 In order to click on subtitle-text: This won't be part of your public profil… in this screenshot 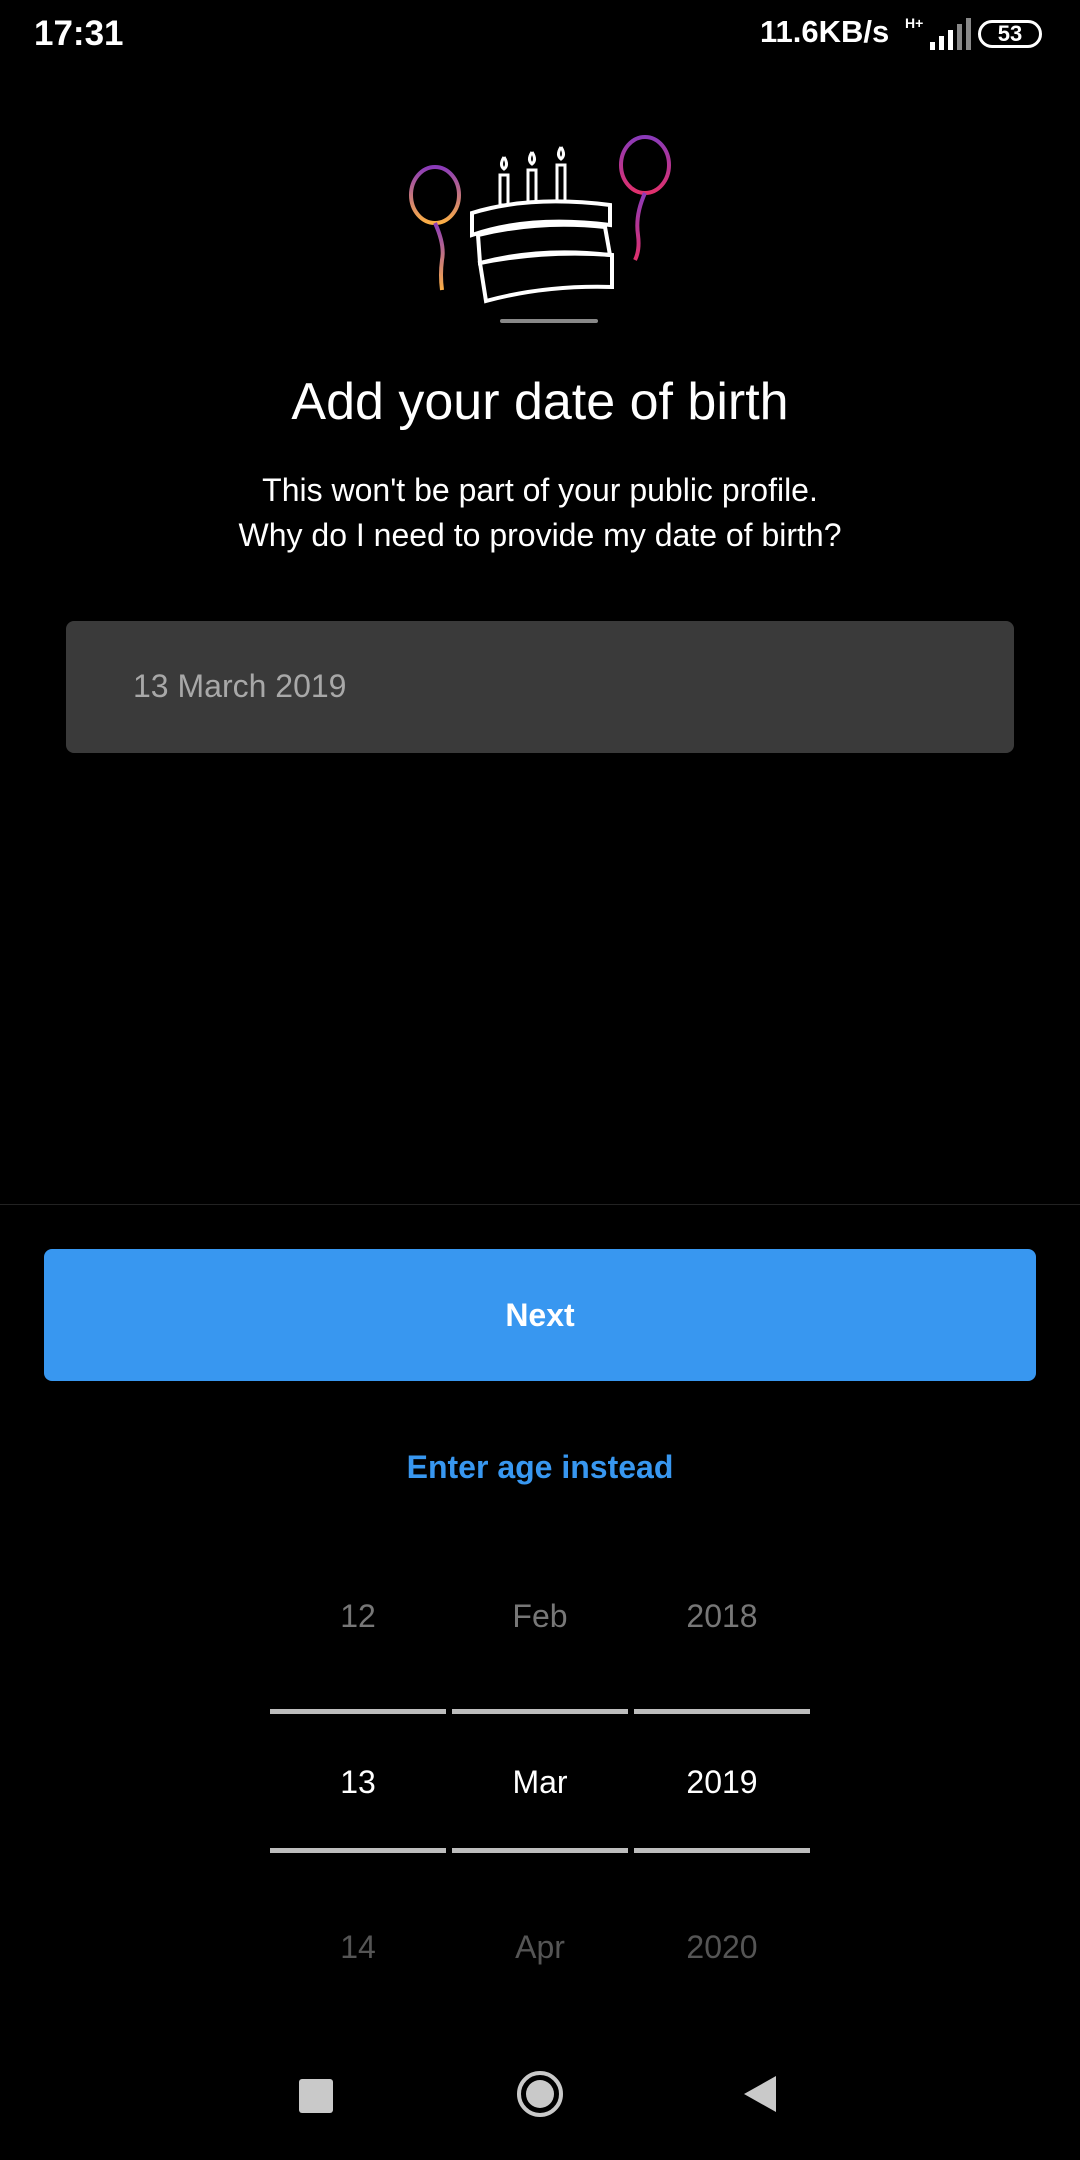, I will do `click(540, 490)`.